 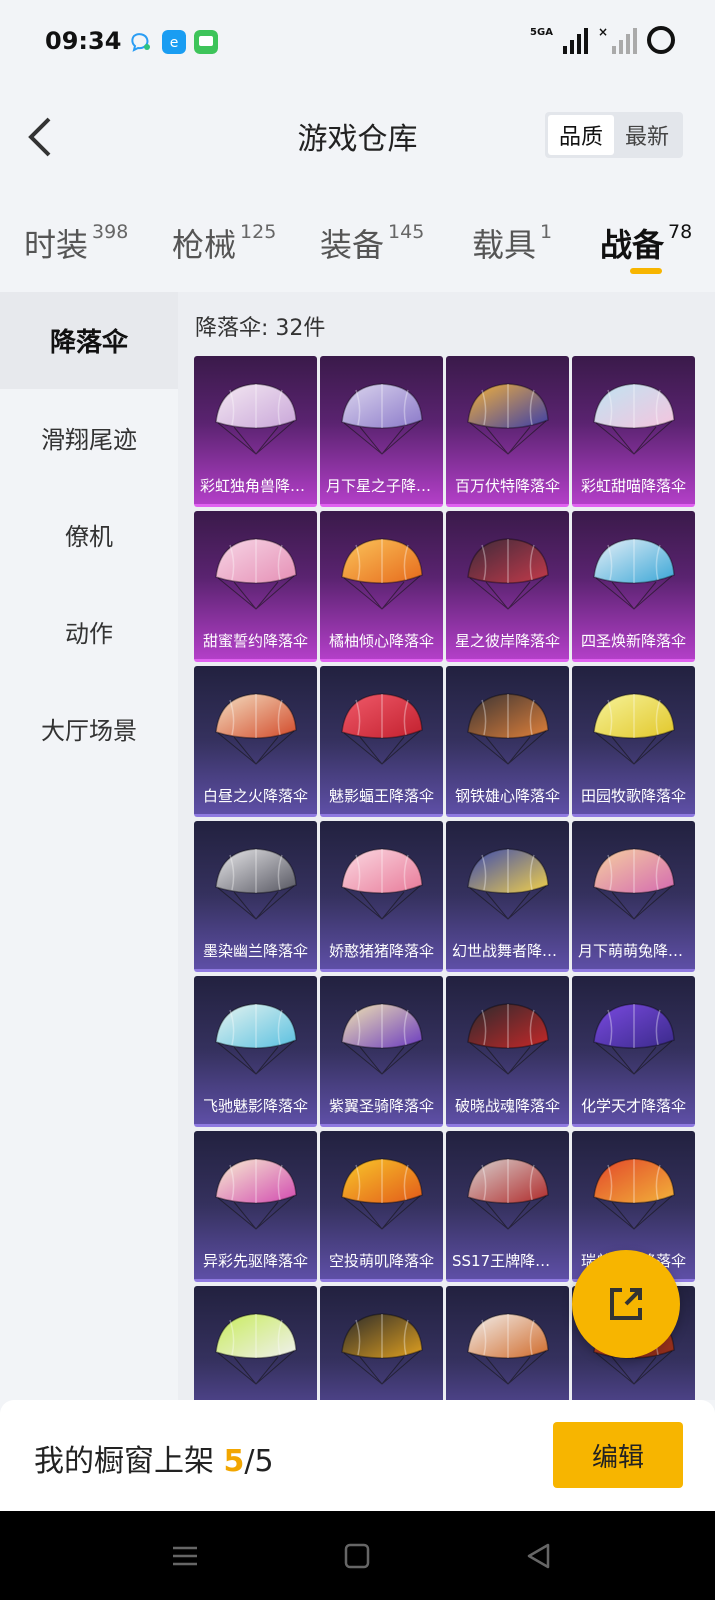 I want to click on item-name: 幻世战舞者降落伞, so click(x=510, y=951).